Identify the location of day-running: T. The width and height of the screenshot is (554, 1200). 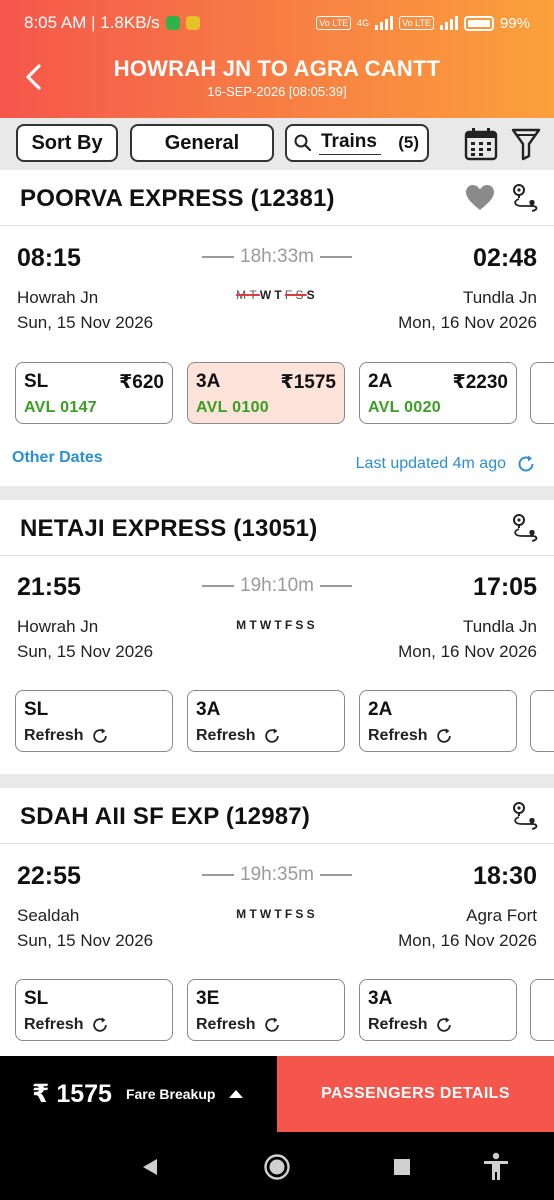
(279, 295).